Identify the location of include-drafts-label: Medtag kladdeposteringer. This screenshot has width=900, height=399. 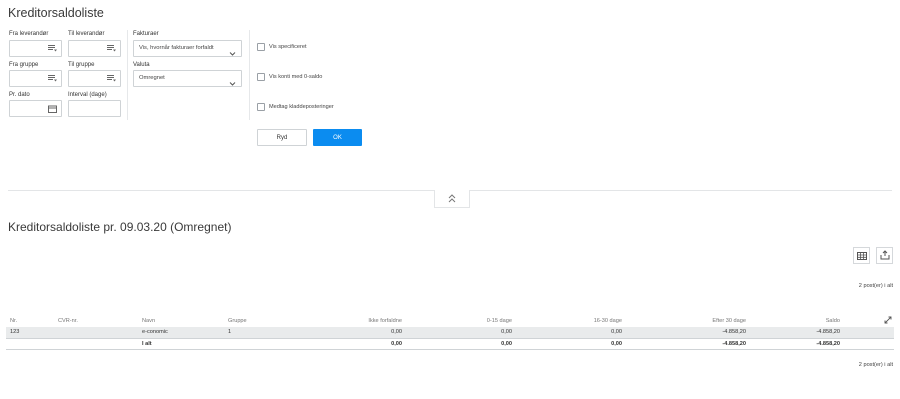
(301, 107).